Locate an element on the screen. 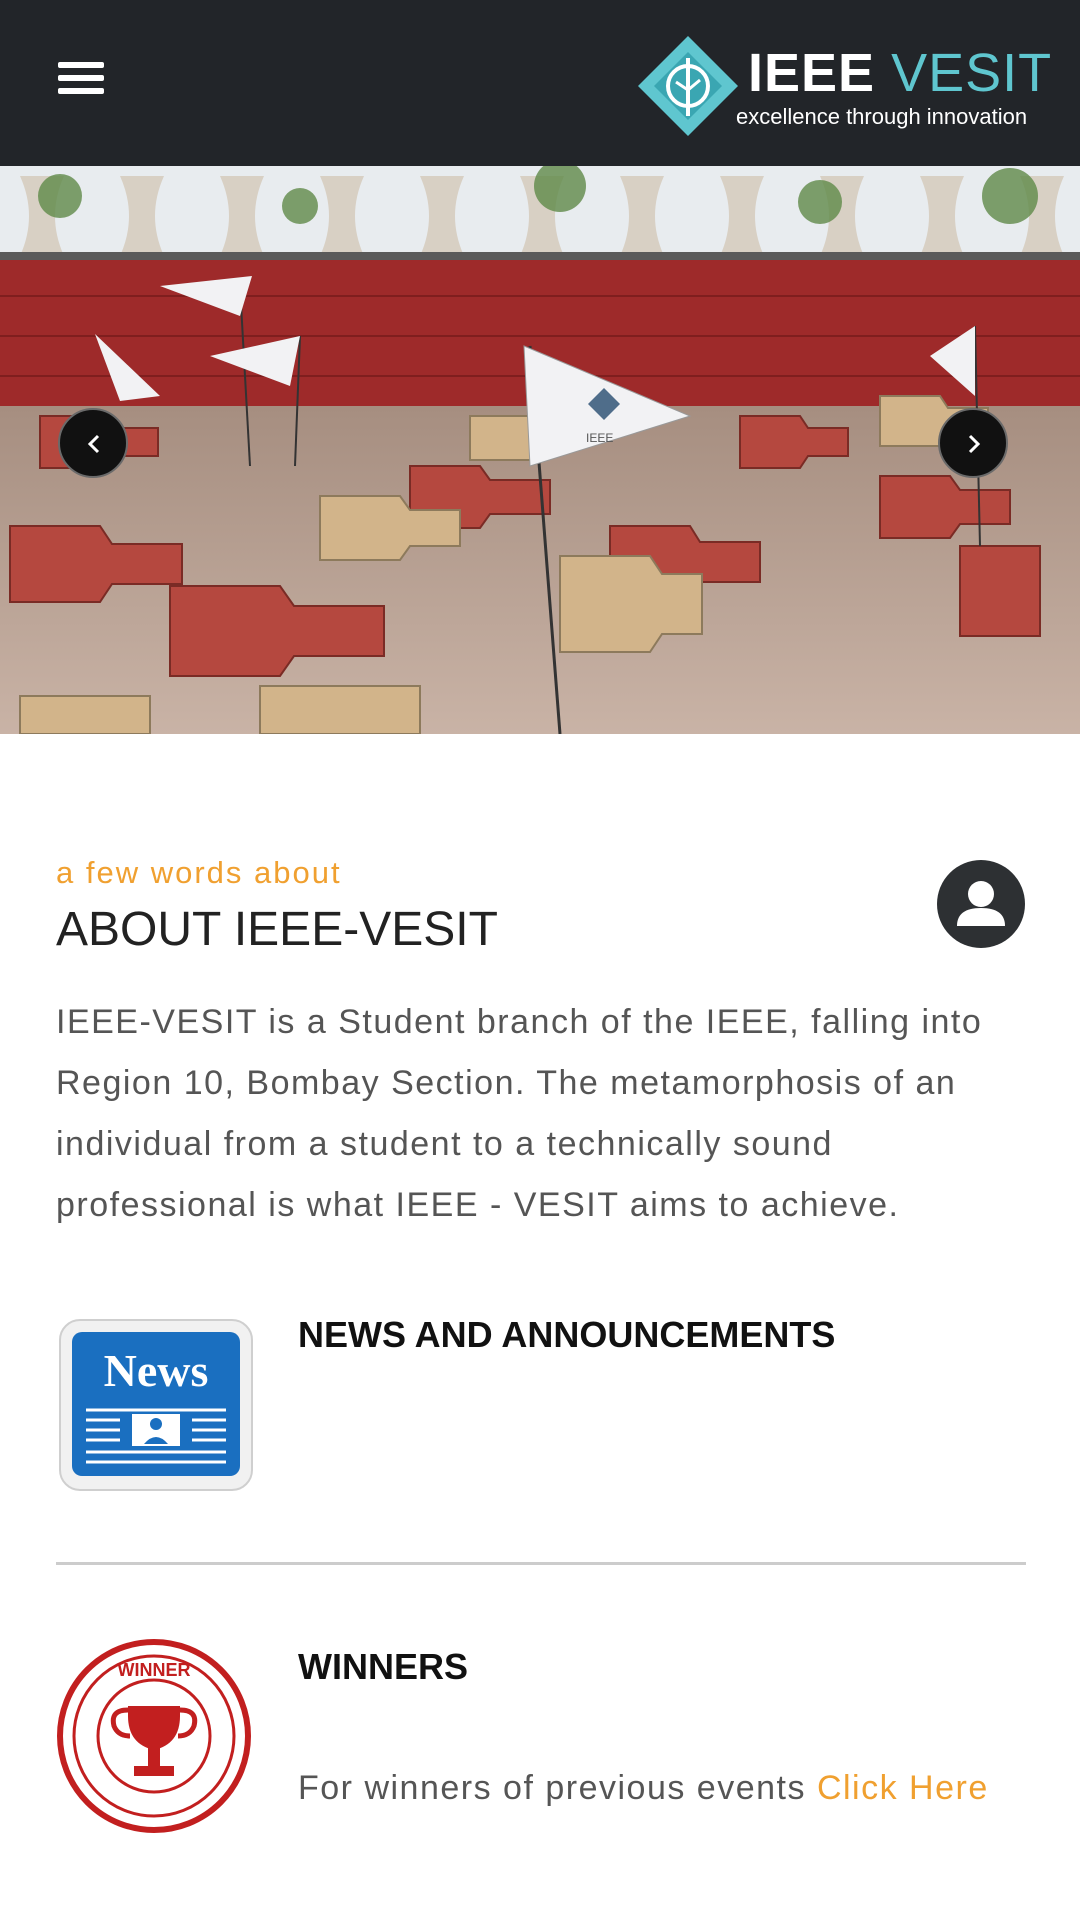 The height and width of the screenshot is (1920, 1080). winner-stamp-icon: WINNER is located at coordinates (154, 1736).